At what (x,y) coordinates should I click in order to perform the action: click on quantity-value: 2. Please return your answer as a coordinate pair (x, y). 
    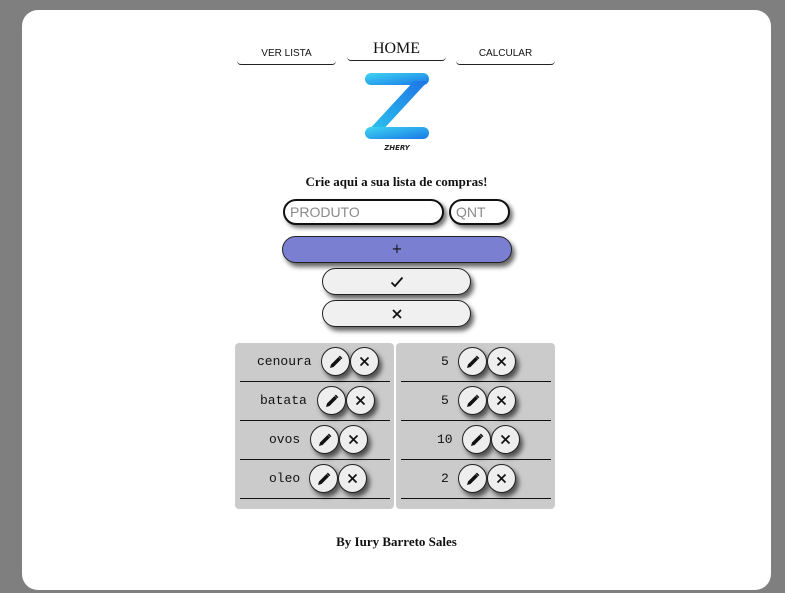
    Looking at the image, I should click on (445, 478).